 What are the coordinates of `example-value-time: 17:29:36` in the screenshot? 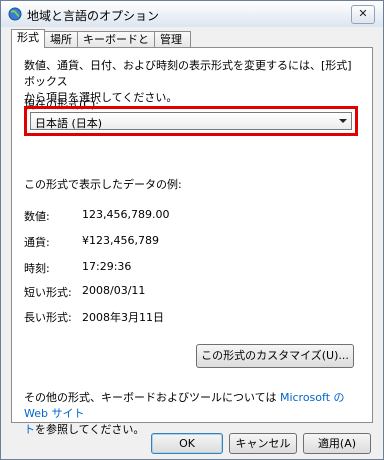 It's located at (107, 266).